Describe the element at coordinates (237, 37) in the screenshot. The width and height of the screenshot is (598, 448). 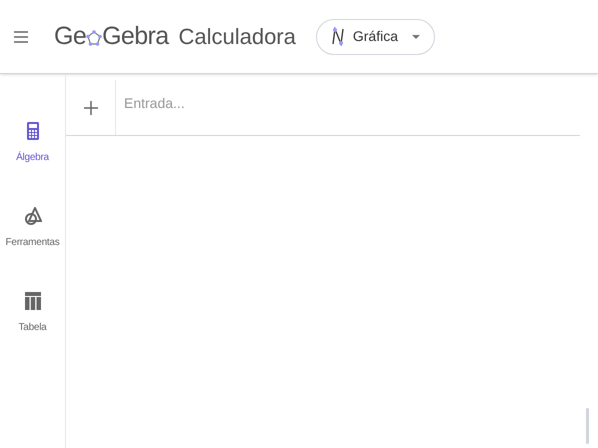
I see `app-title: Calculadora` at that location.